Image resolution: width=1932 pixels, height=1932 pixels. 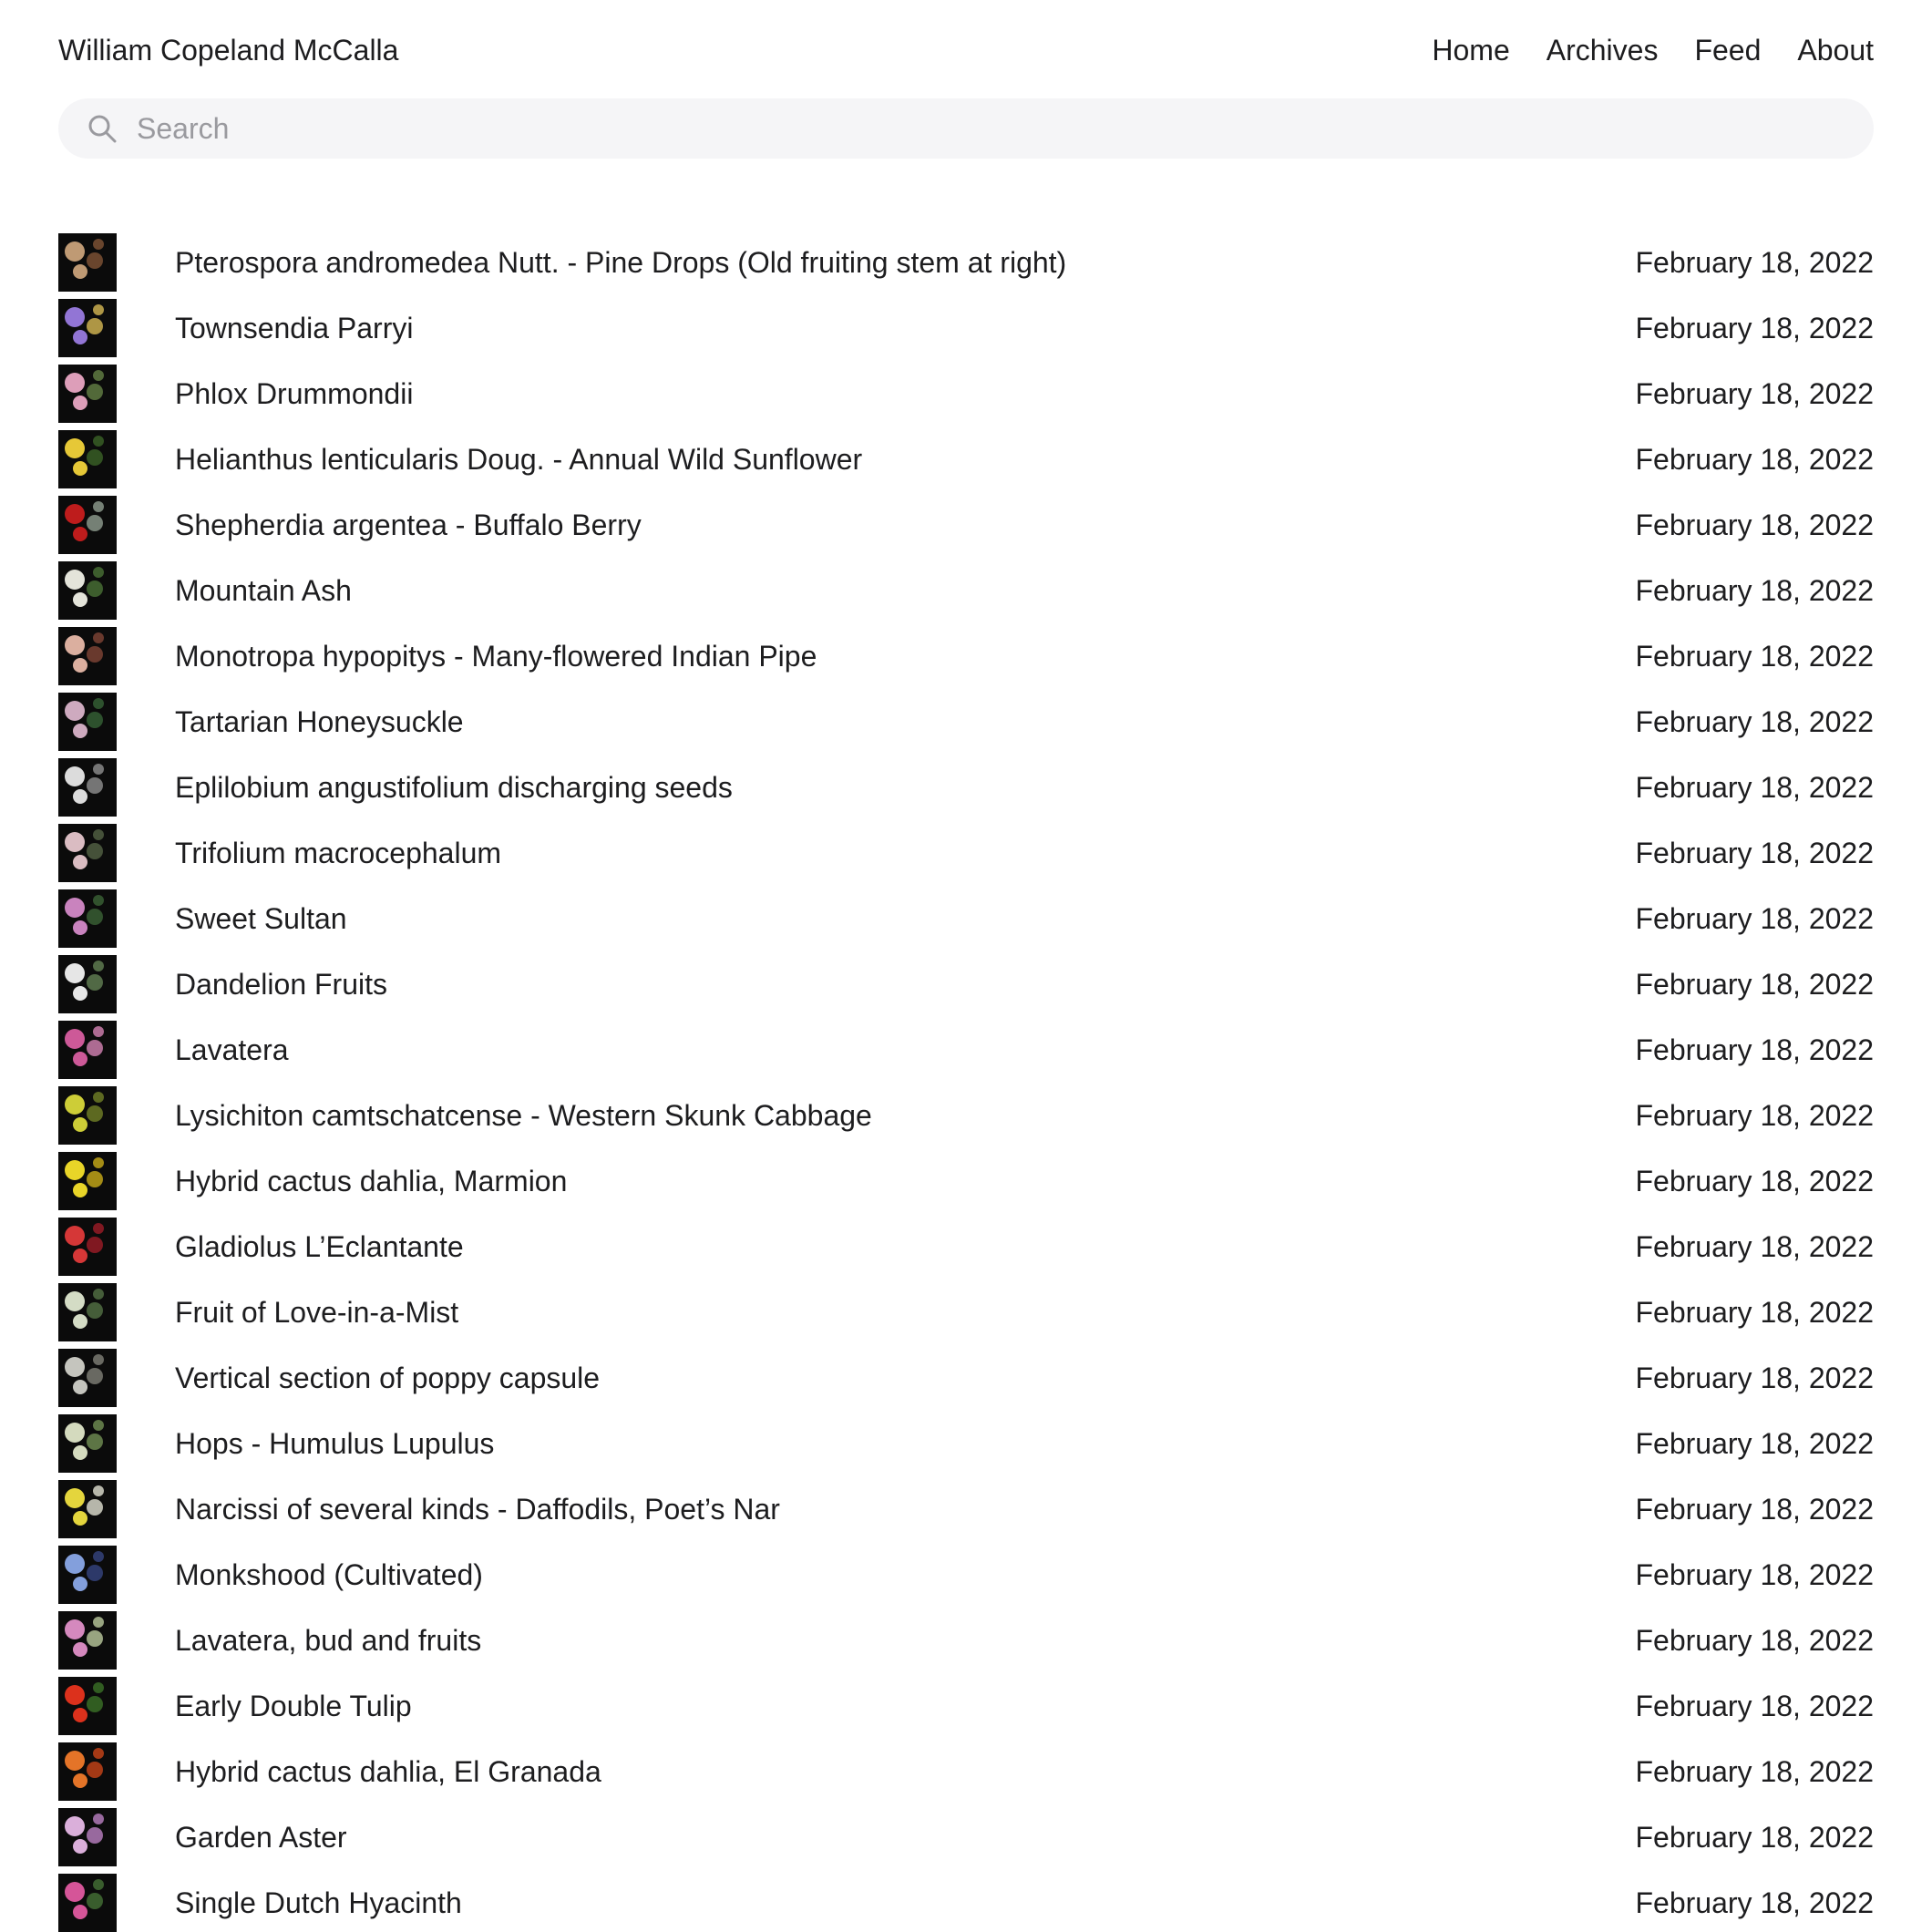 I want to click on post-row: Tartarian Honeysuckle February 18, 2022, so click(x=966, y=722).